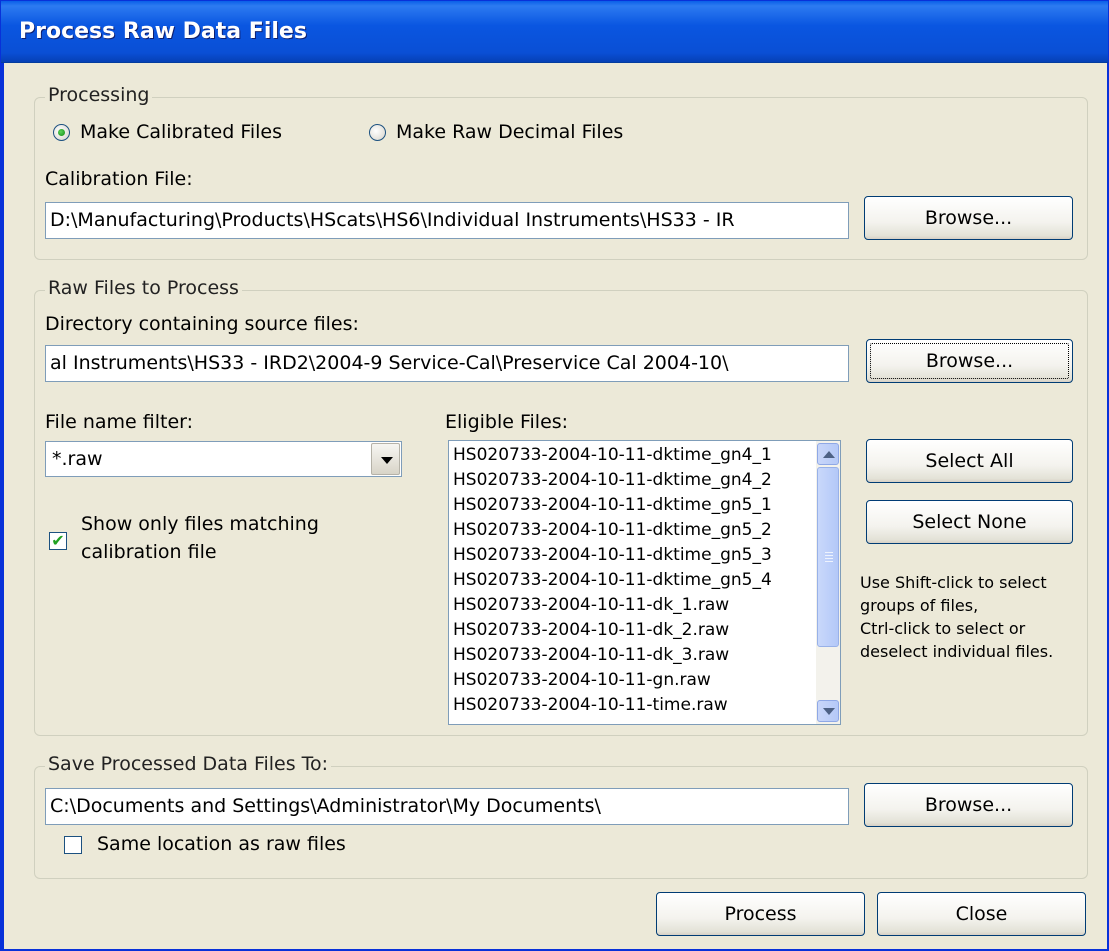 The width and height of the screenshot is (1109, 951). I want to click on list-item: HS020733-2004-10-11-time.raw, so click(590, 705).